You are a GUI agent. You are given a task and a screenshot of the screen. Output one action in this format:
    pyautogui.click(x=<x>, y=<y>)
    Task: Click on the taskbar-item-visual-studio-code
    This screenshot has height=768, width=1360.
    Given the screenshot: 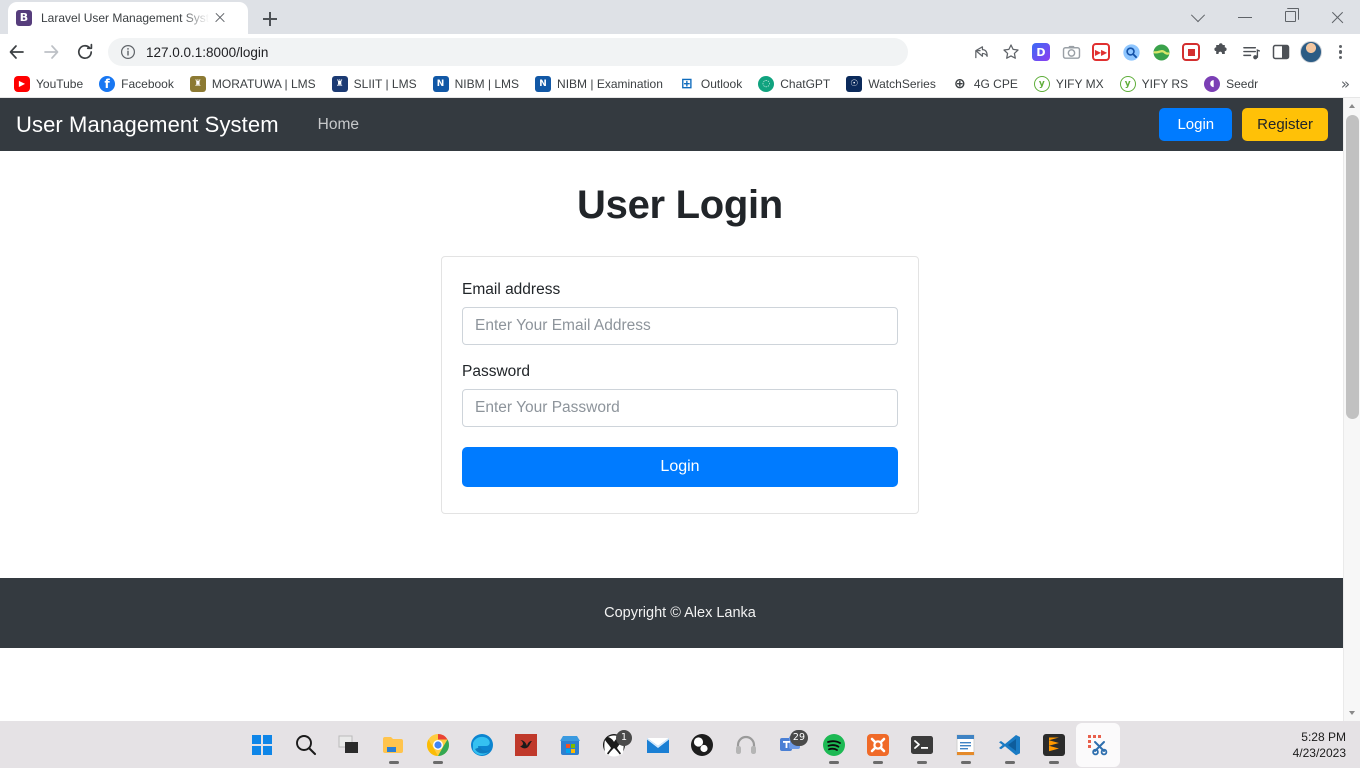 What is the action you would take?
    pyautogui.click(x=1010, y=745)
    